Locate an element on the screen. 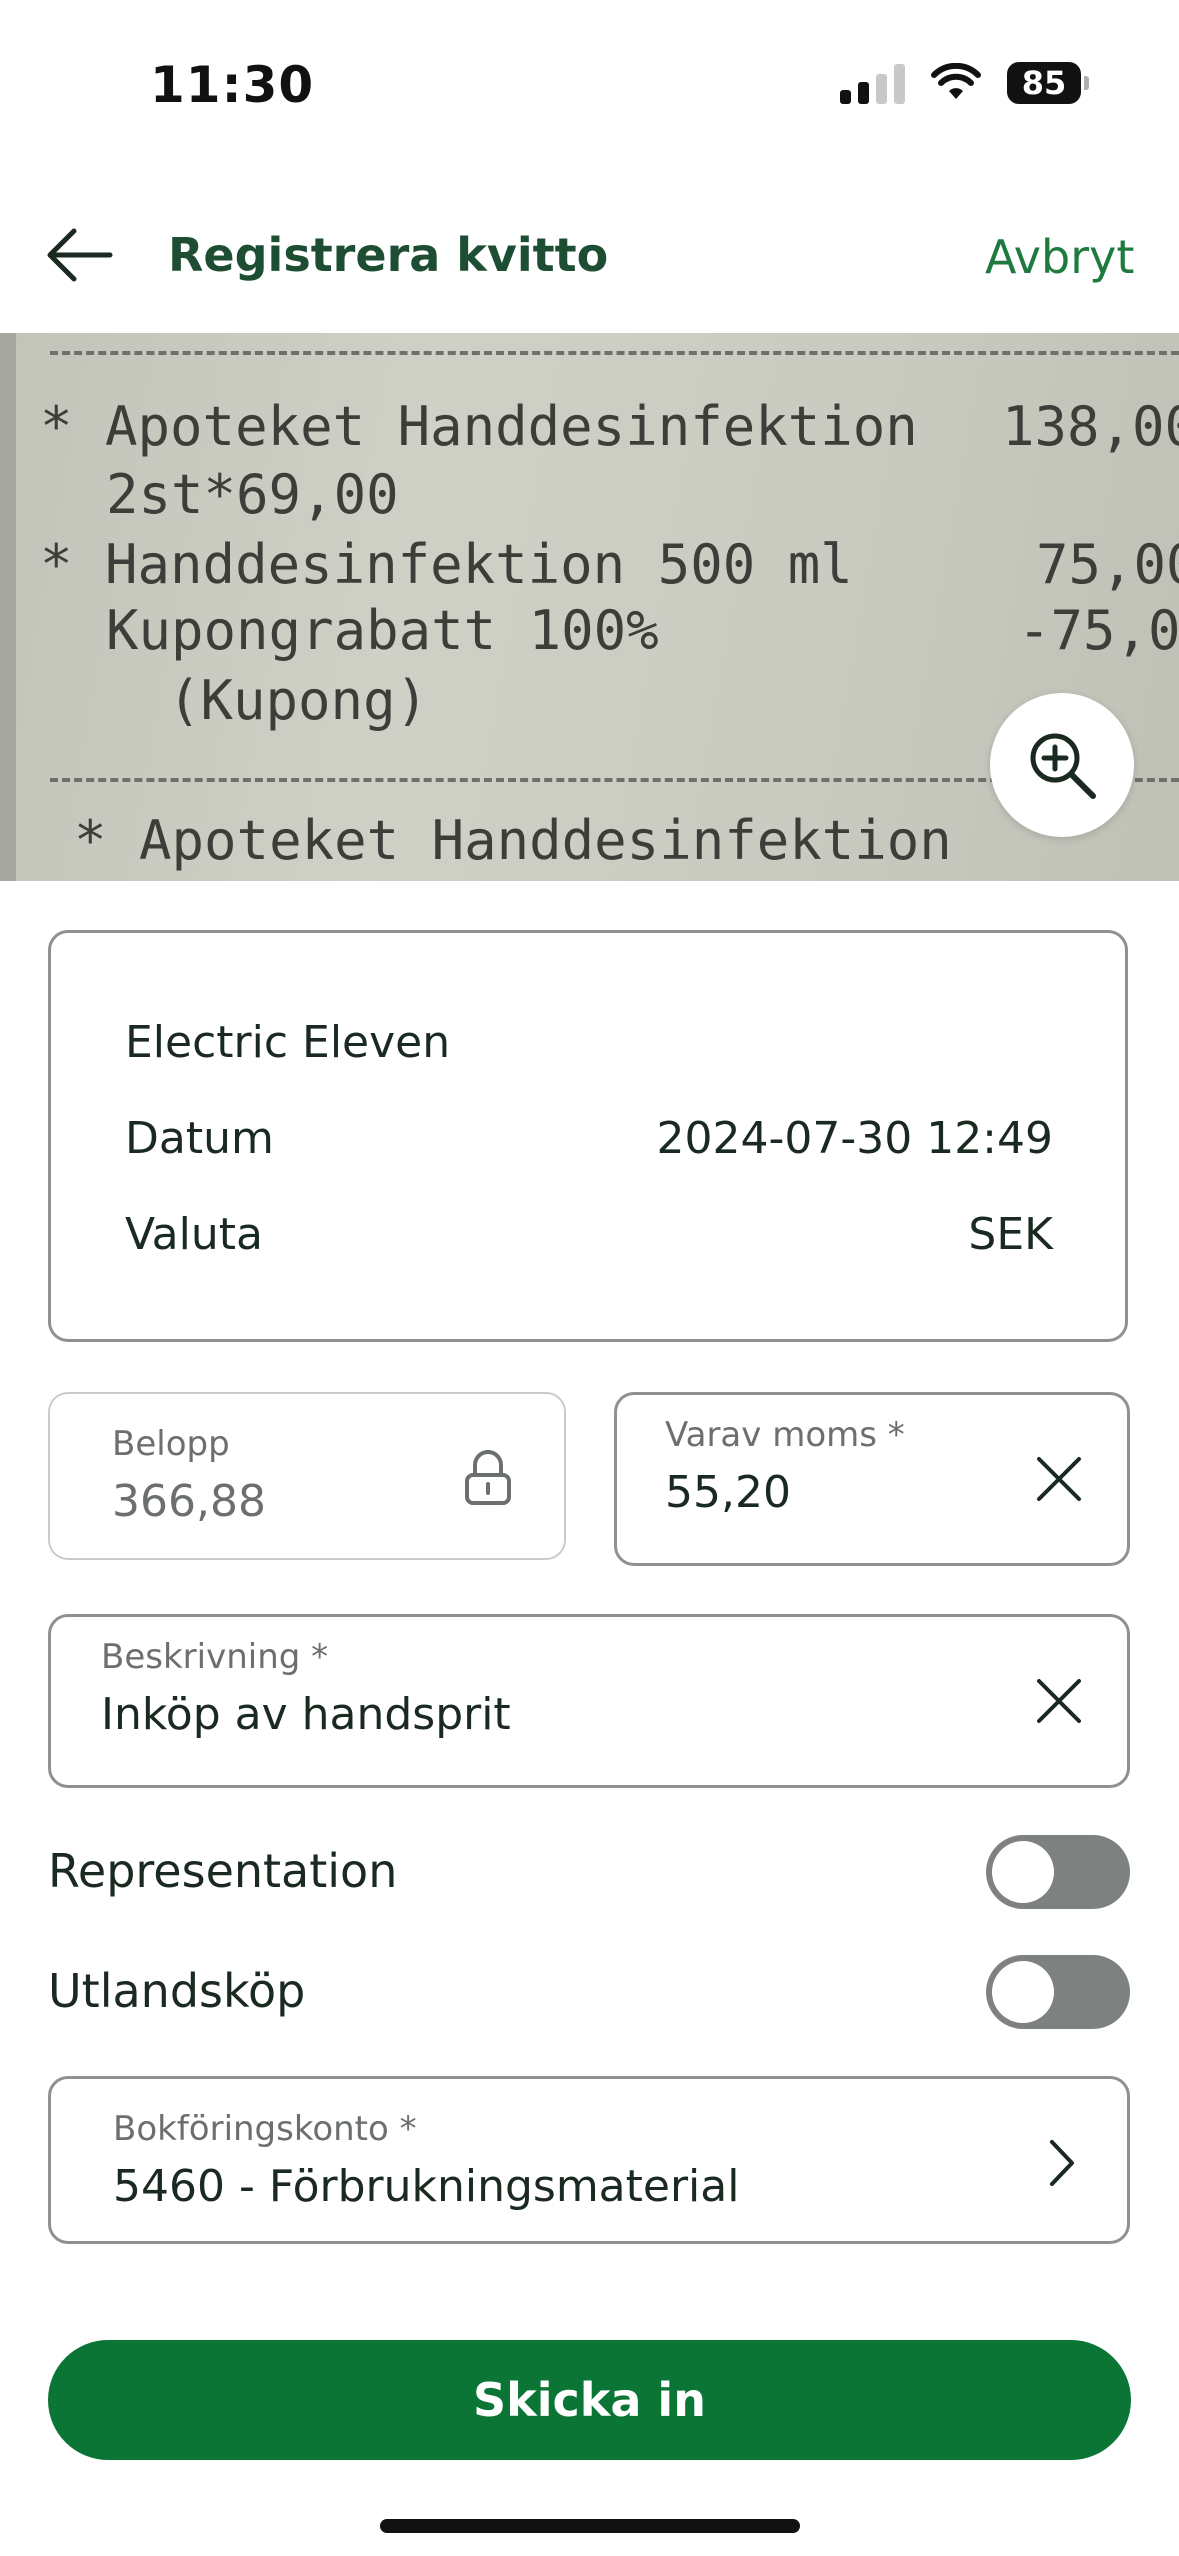 The width and height of the screenshot is (1179, 2556). cancel-button: Avbryt is located at coordinates (1059, 257).